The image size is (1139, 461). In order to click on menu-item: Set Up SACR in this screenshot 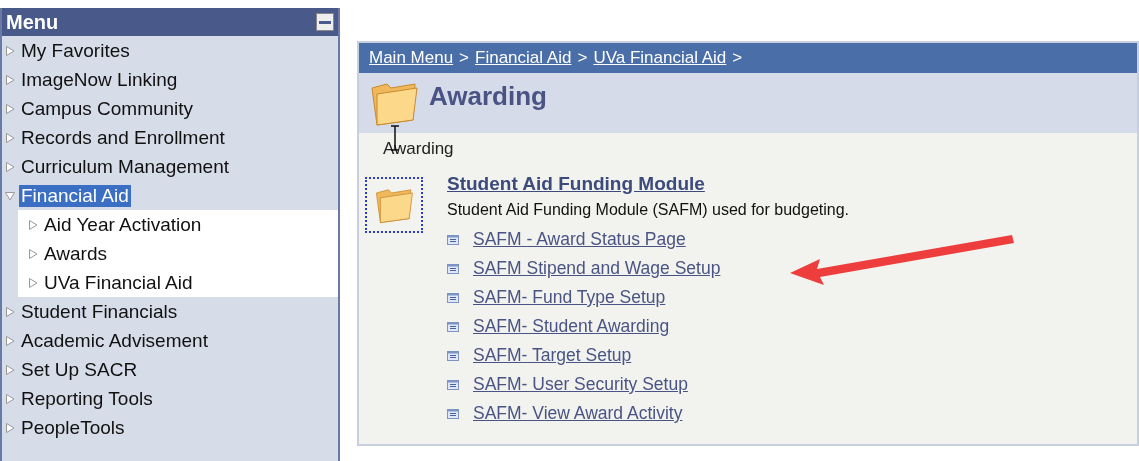, I will do `click(79, 369)`.